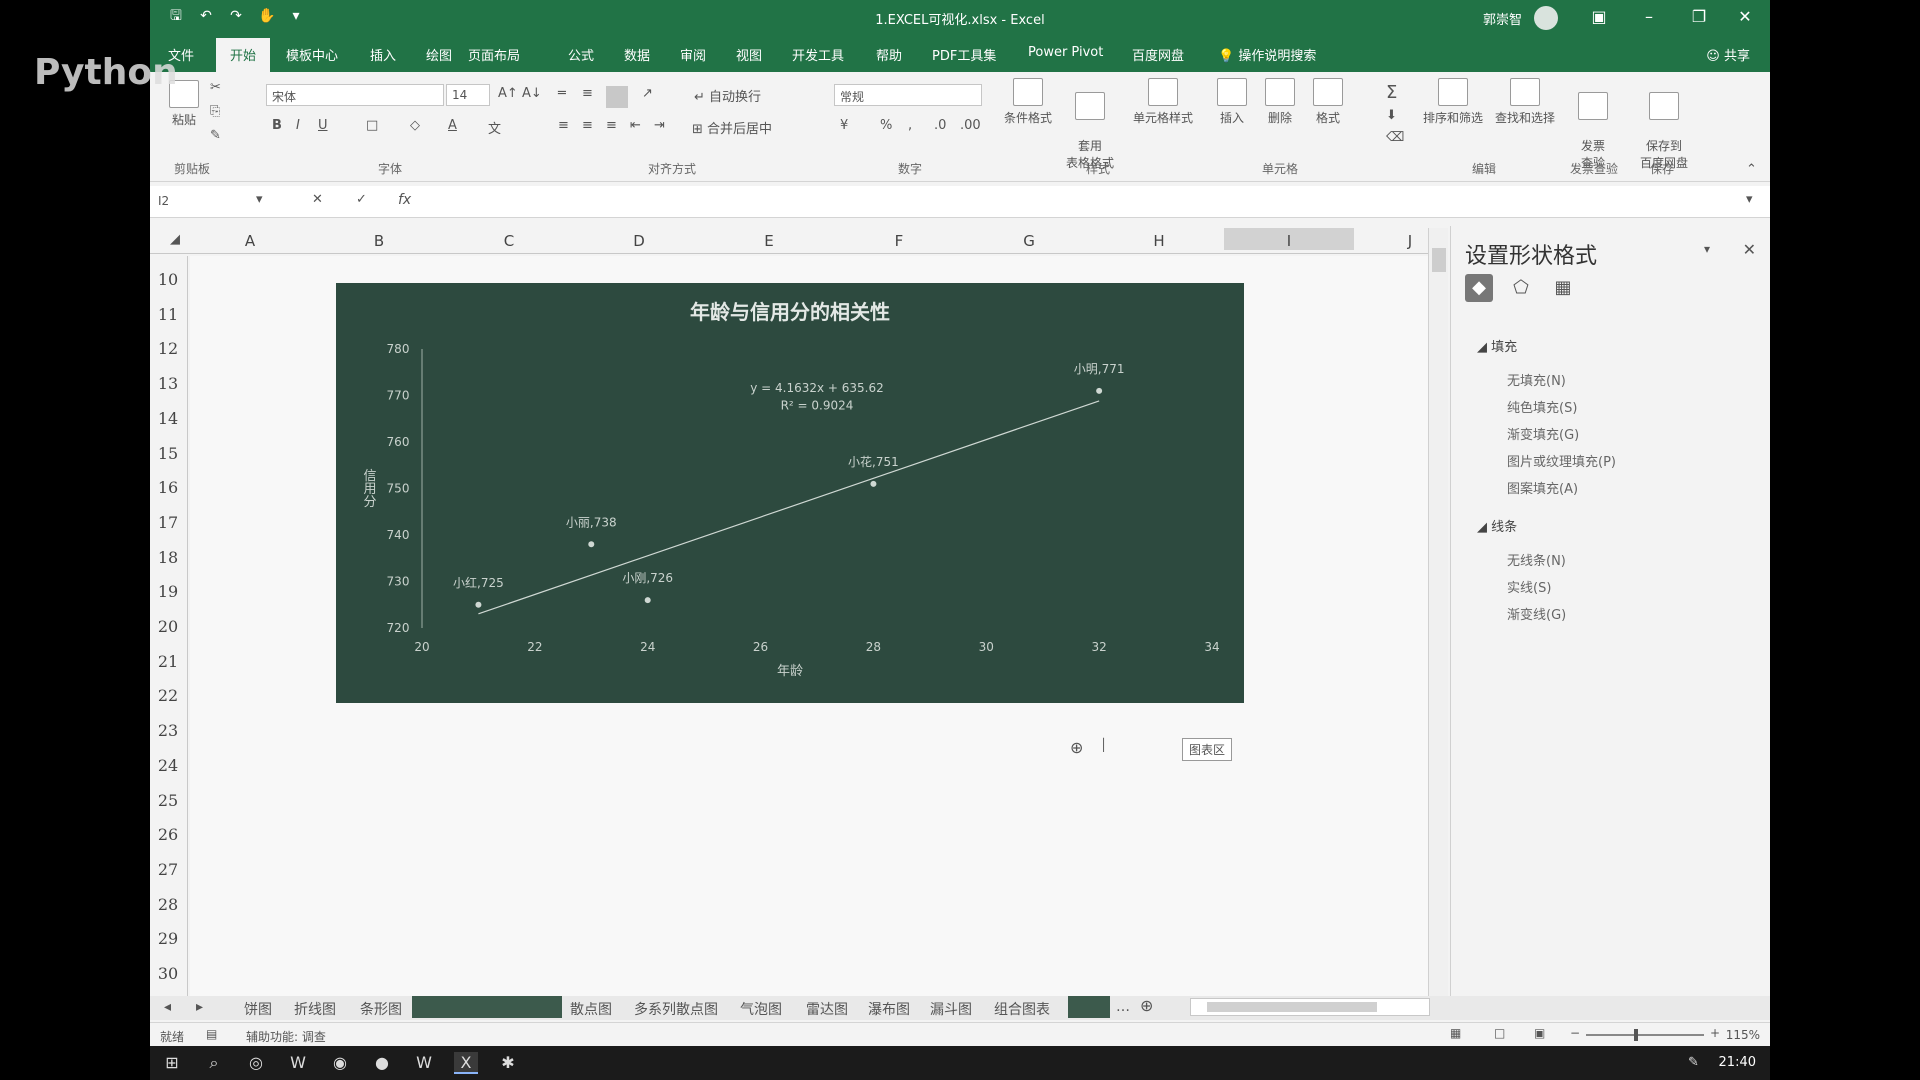 This screenshot has height=1080, width=1920. Describe the element at coordinates (1280, 102) in the screenshot. I see `delete-cells-button: 删除` at that location.